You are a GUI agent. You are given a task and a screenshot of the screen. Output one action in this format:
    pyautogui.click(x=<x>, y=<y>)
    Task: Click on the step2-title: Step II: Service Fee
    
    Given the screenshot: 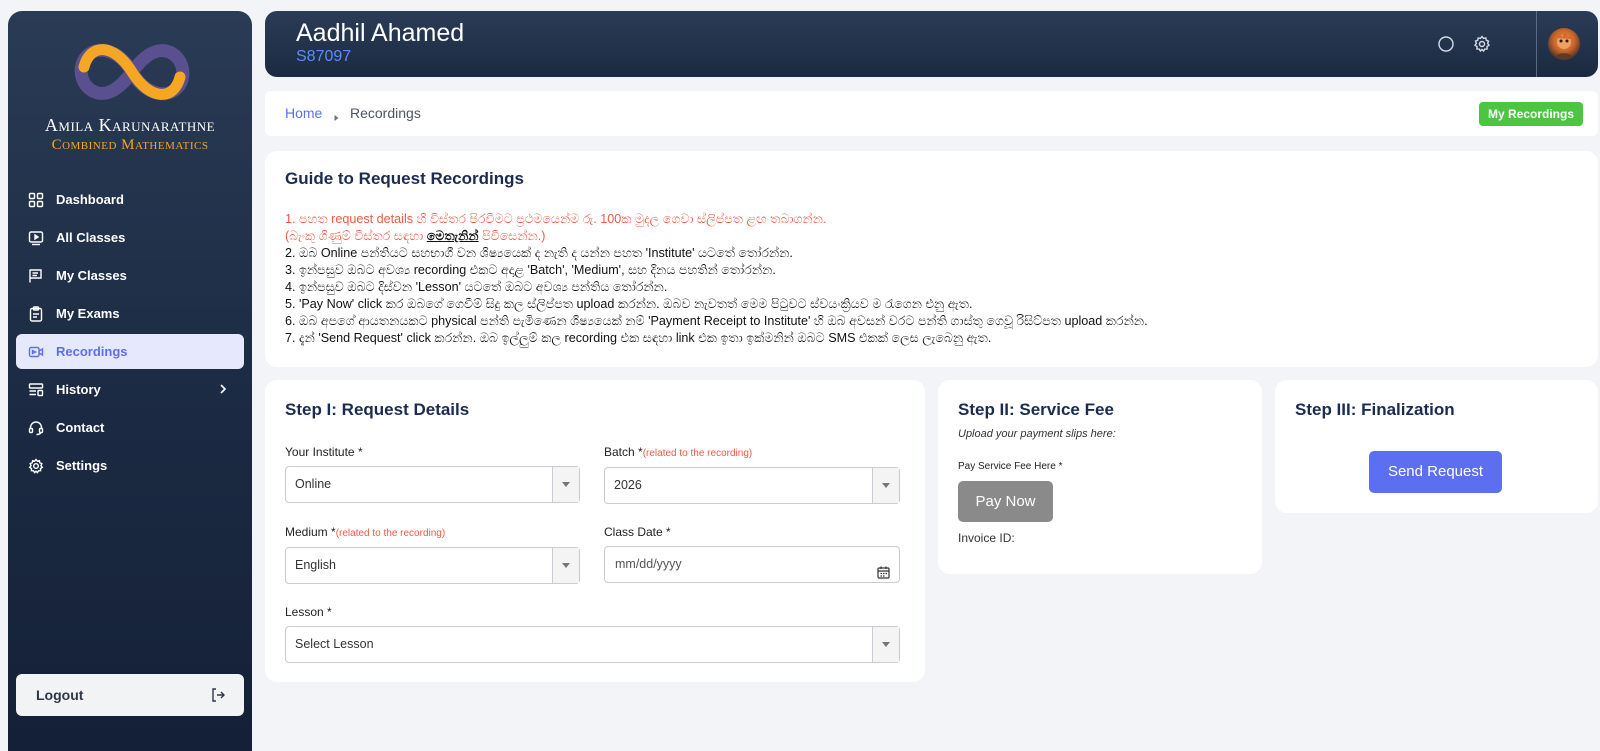 What is the action you would take?
    pyautogui.click(x=1036, y=409)
    